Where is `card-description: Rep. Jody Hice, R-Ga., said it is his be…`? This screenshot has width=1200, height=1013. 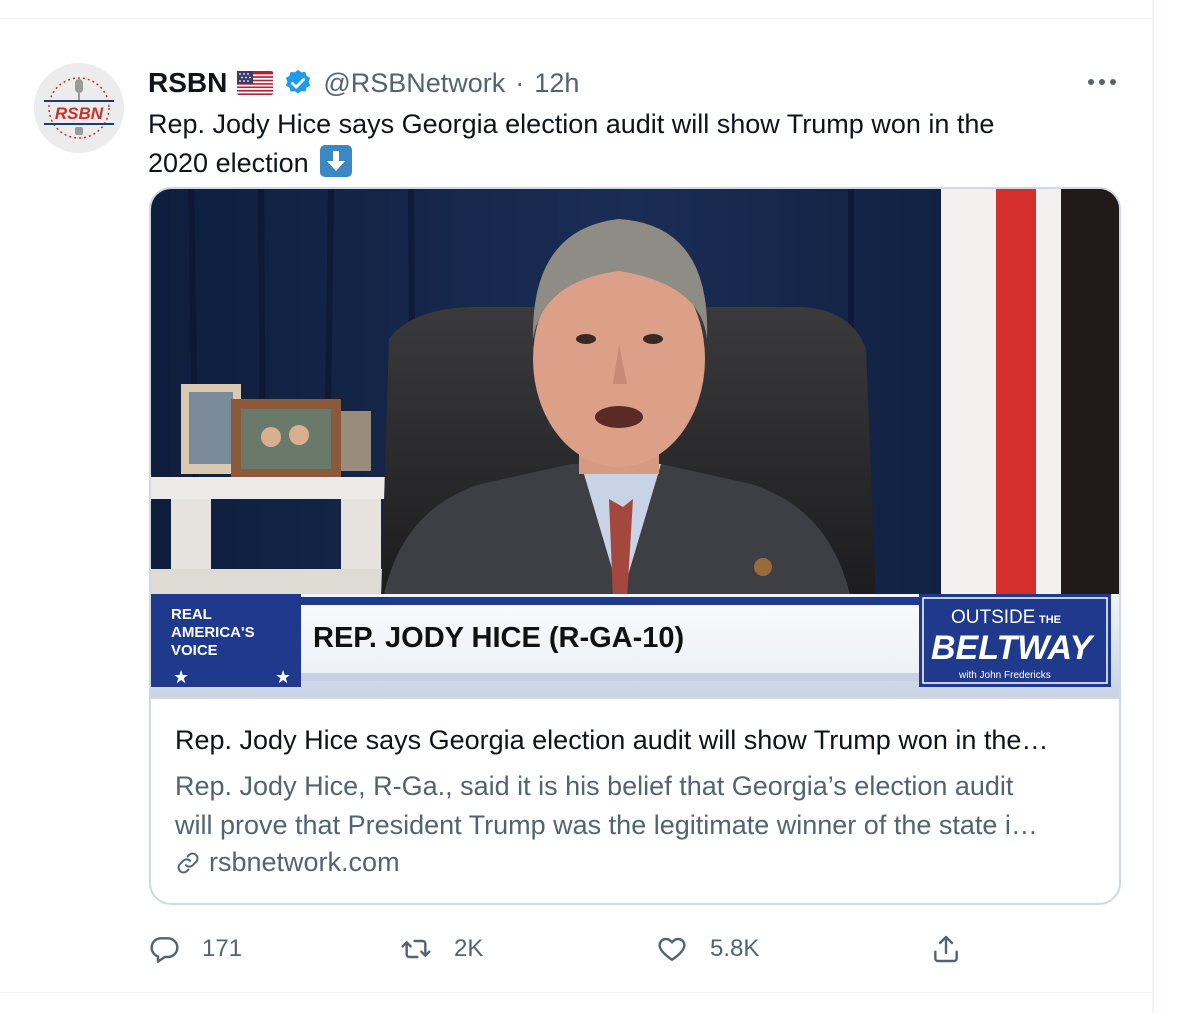
card-description: Rep. Jody Hice, R-Ga., said it is his be… is located at coordinates (640, 806).